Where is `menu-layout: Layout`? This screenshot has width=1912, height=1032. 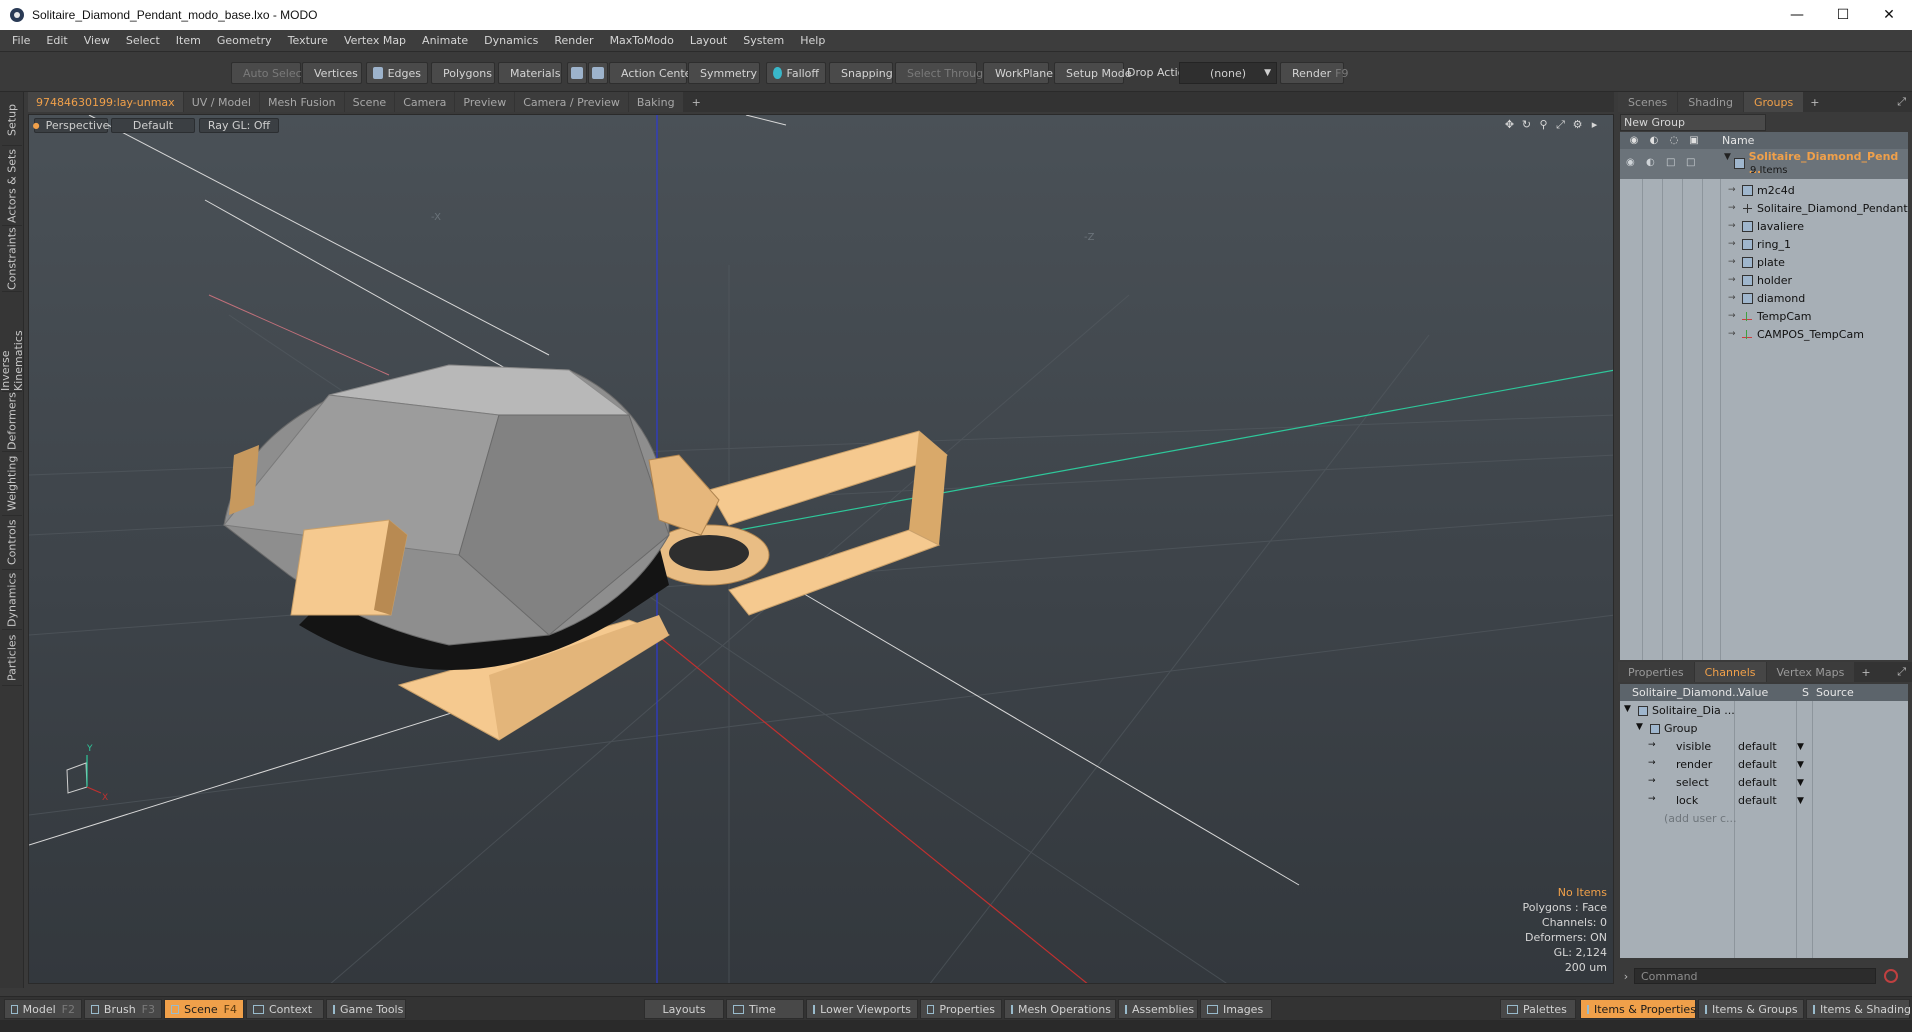
menu-layout: Layout is located at coordinates (708, 40).